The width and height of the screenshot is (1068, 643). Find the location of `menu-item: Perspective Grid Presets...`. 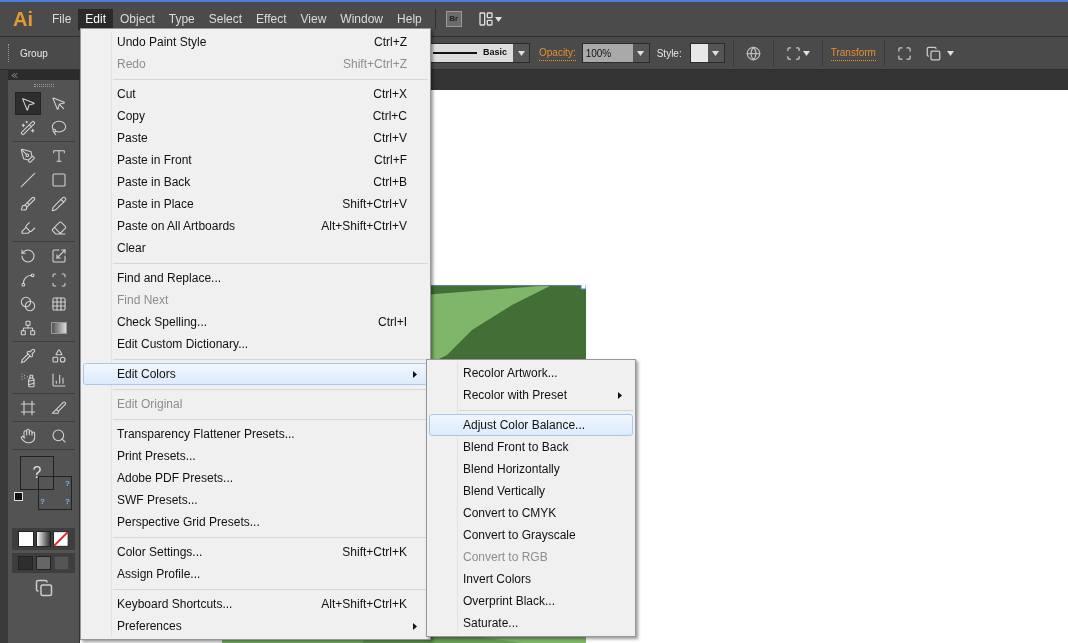

menu-item: Perspective Grid Presets... is located at coordinates (255, 522).